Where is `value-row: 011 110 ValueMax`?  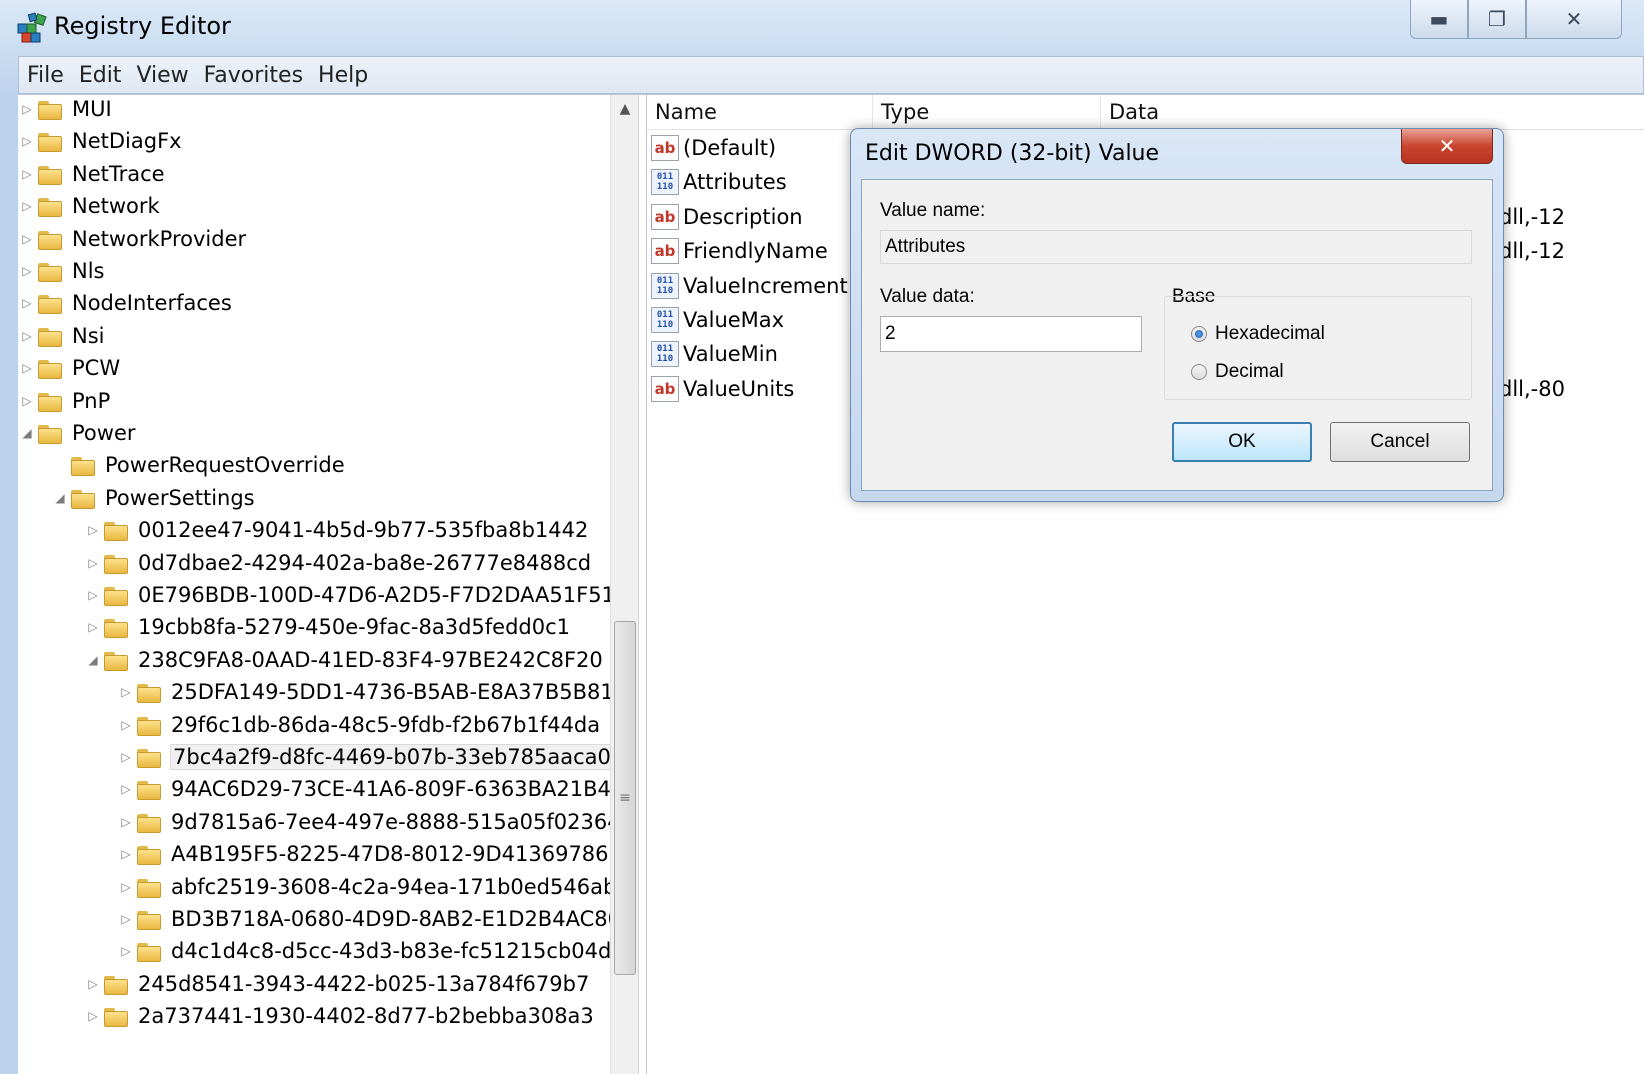
value-row: 011 110 ValueMax is located at coordinates (717, 320).